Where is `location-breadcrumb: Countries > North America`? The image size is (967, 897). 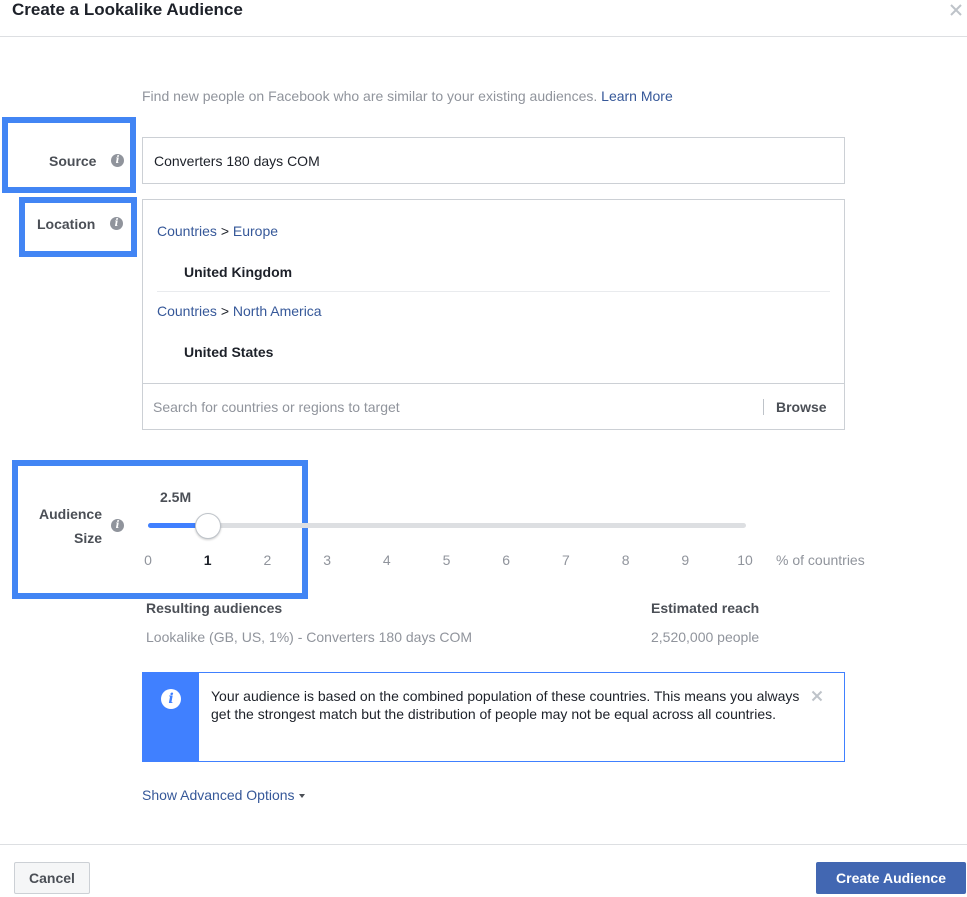 location-breadcrumb: Countries > North America is located at coordinates (239, 311).